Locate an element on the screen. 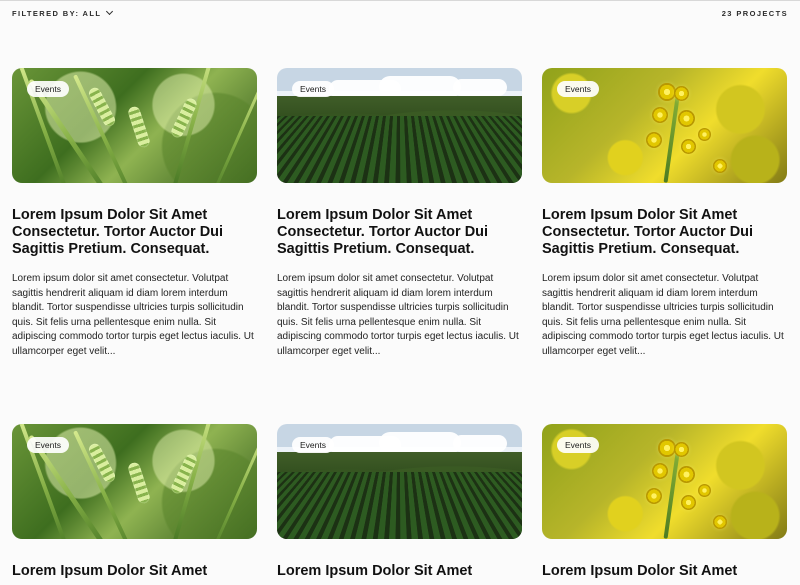 The image size is (800, 585). filter-dropdown: FILTERED BY: ALL is located at coordinates (62, 13).